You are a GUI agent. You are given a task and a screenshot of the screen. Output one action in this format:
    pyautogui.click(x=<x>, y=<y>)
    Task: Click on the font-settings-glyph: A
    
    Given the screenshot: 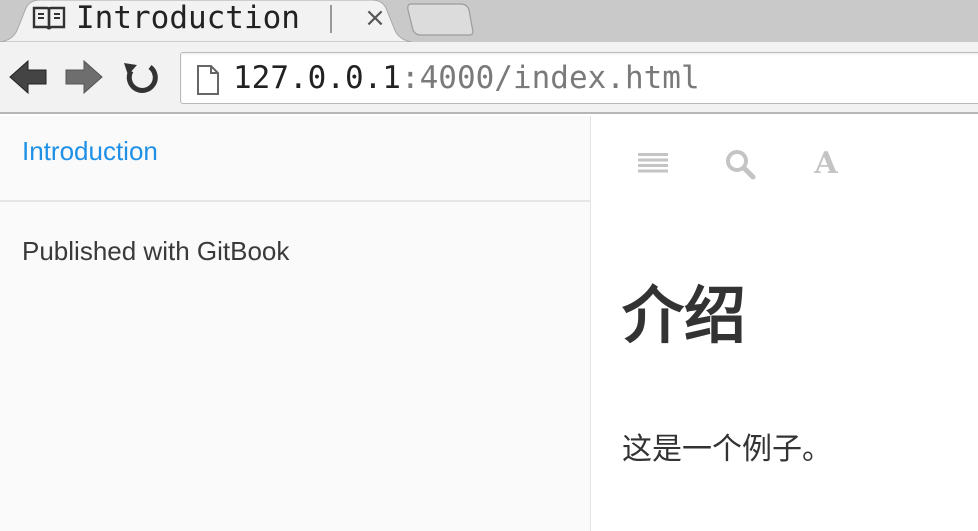 What is the action you would take?
    pyautogui.click(x=826, y=163)
    